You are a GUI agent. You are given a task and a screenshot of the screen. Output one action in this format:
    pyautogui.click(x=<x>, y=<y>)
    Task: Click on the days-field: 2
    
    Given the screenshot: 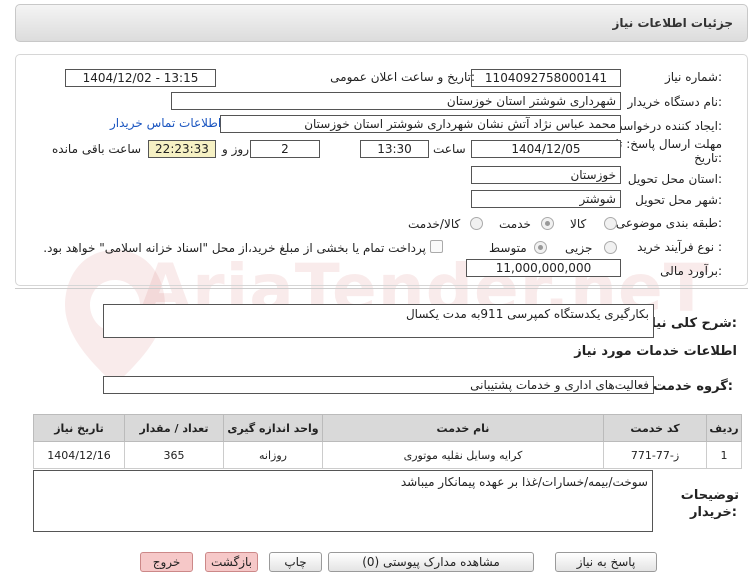 What is the action you would take?
    pyautogui.click(x=285, y=149)
    